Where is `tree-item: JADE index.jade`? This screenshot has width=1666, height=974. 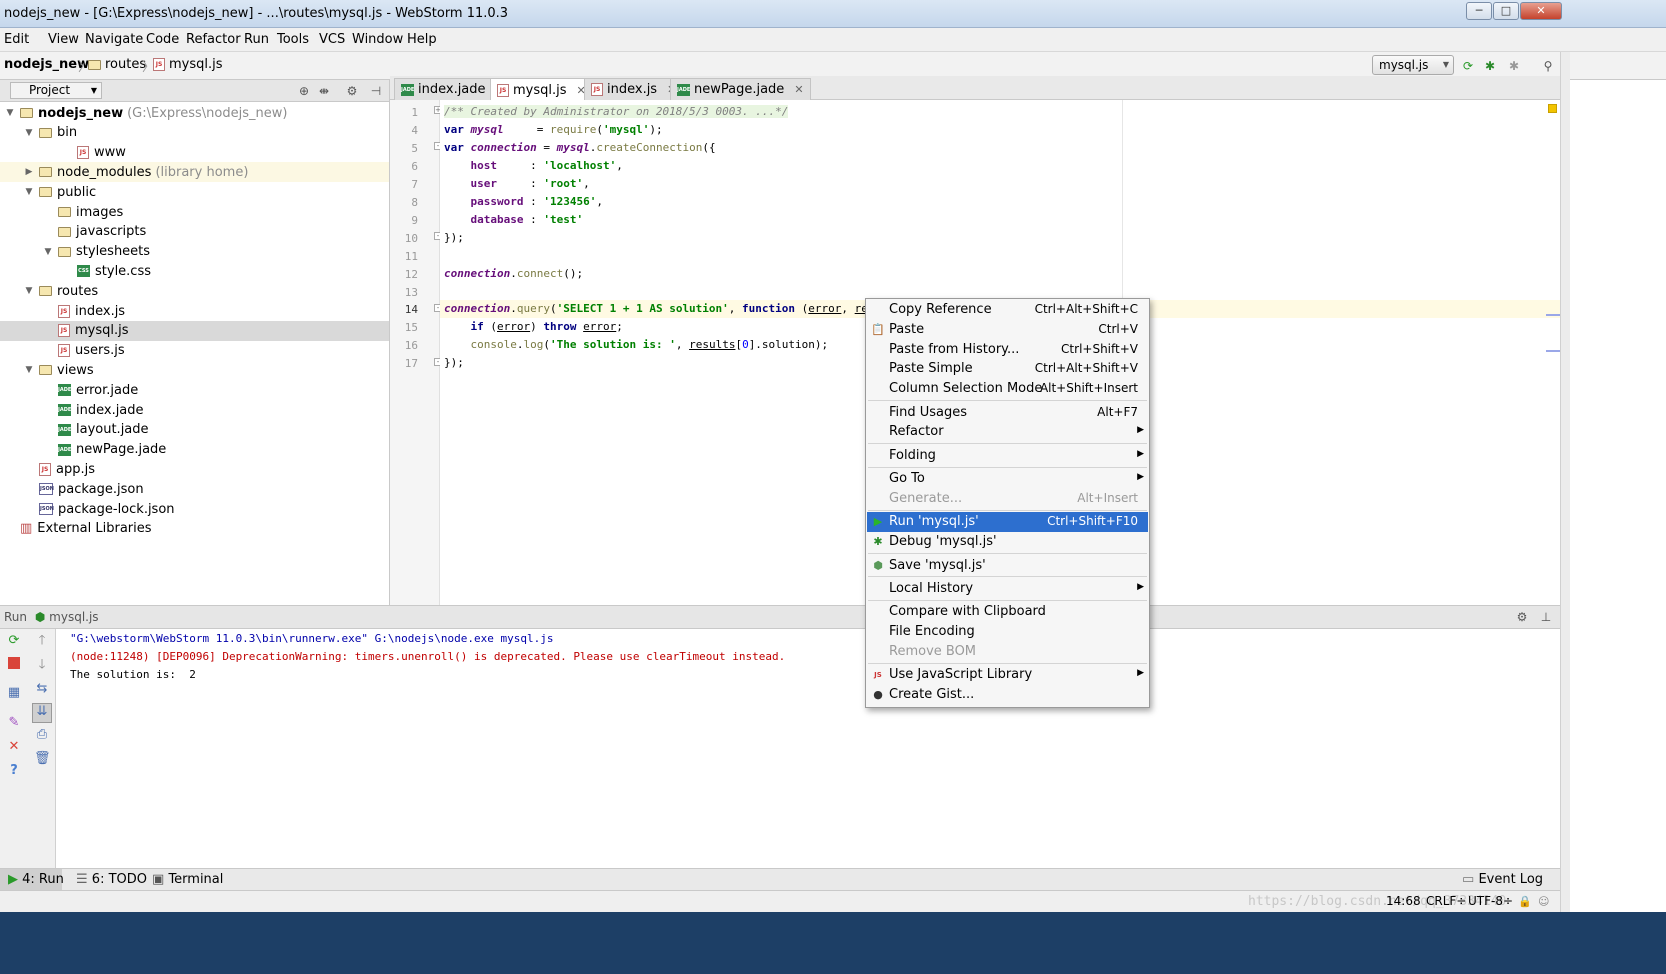
tree-item: JADE index.jade is located at coordinates (194, 410).